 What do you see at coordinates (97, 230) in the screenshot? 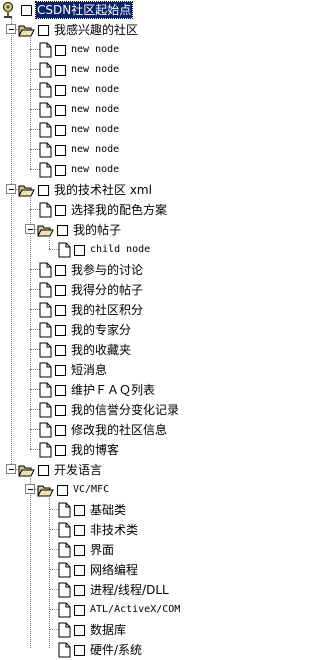
I see `tree-node-label: 我的帖子` at bounding box center [97, 230].